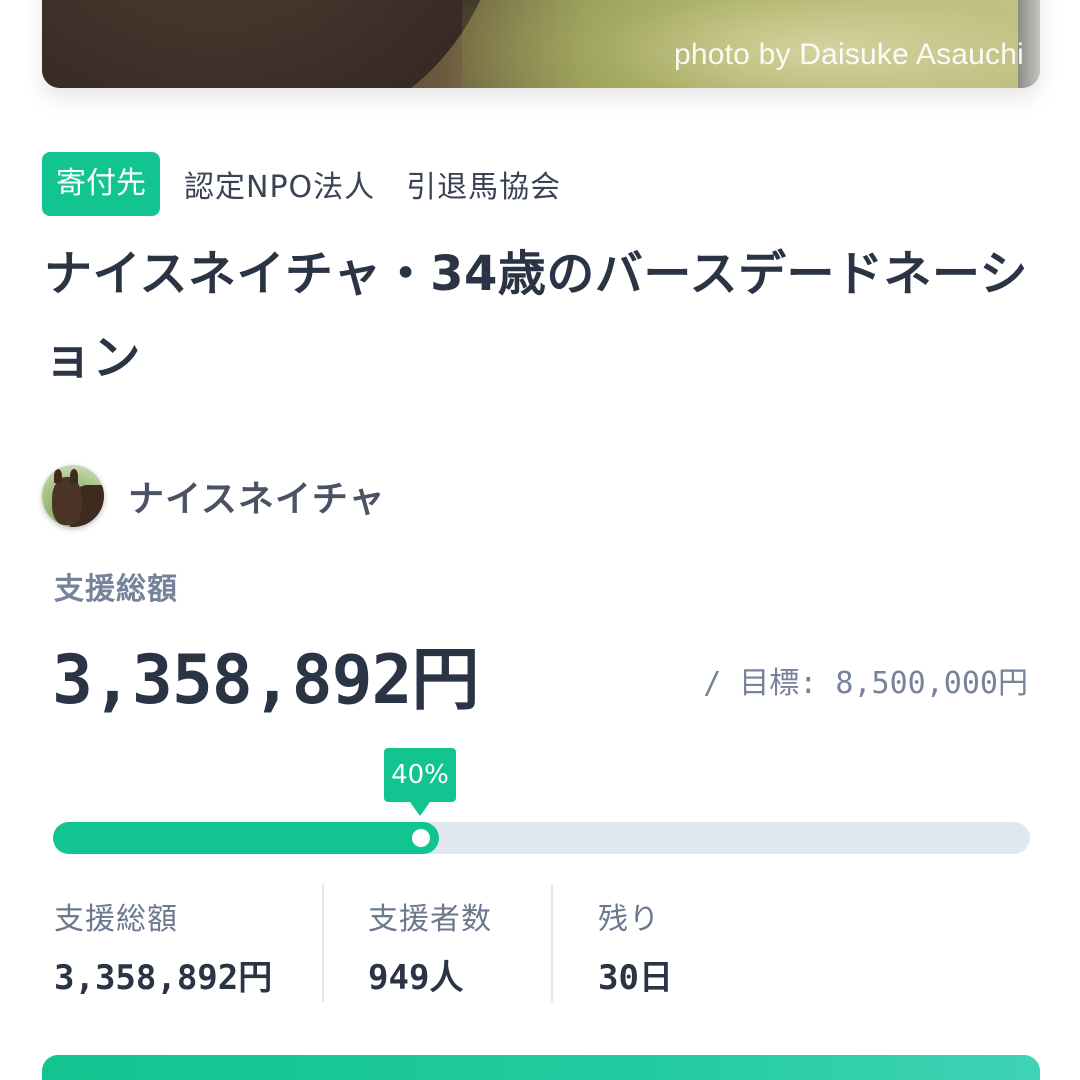 Image resolution: width=1080 pixels, height=1080 pixels. What do you see at coordinates (58, 476) in the screenshot?
I see `avatar-ear-left` at bounding box center [58, 476].